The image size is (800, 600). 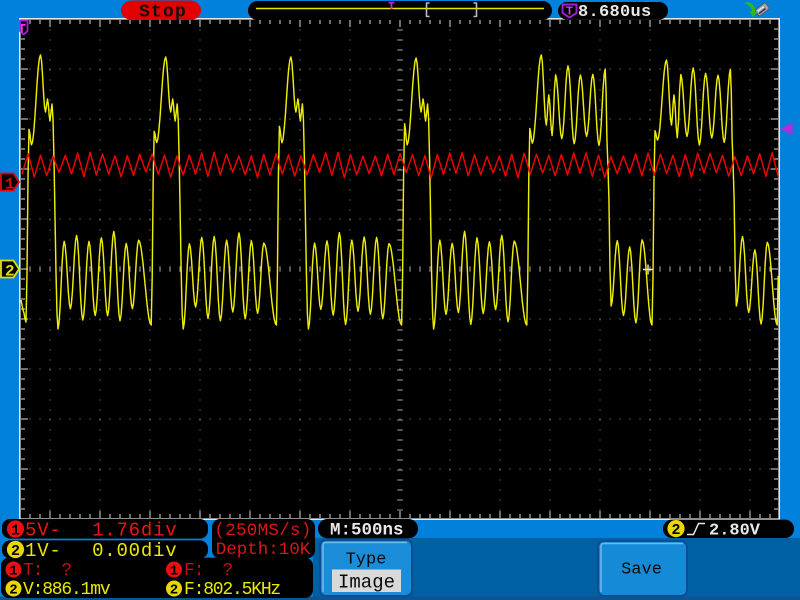 I want to click on svg-text: T, so click(x=569, y=12).